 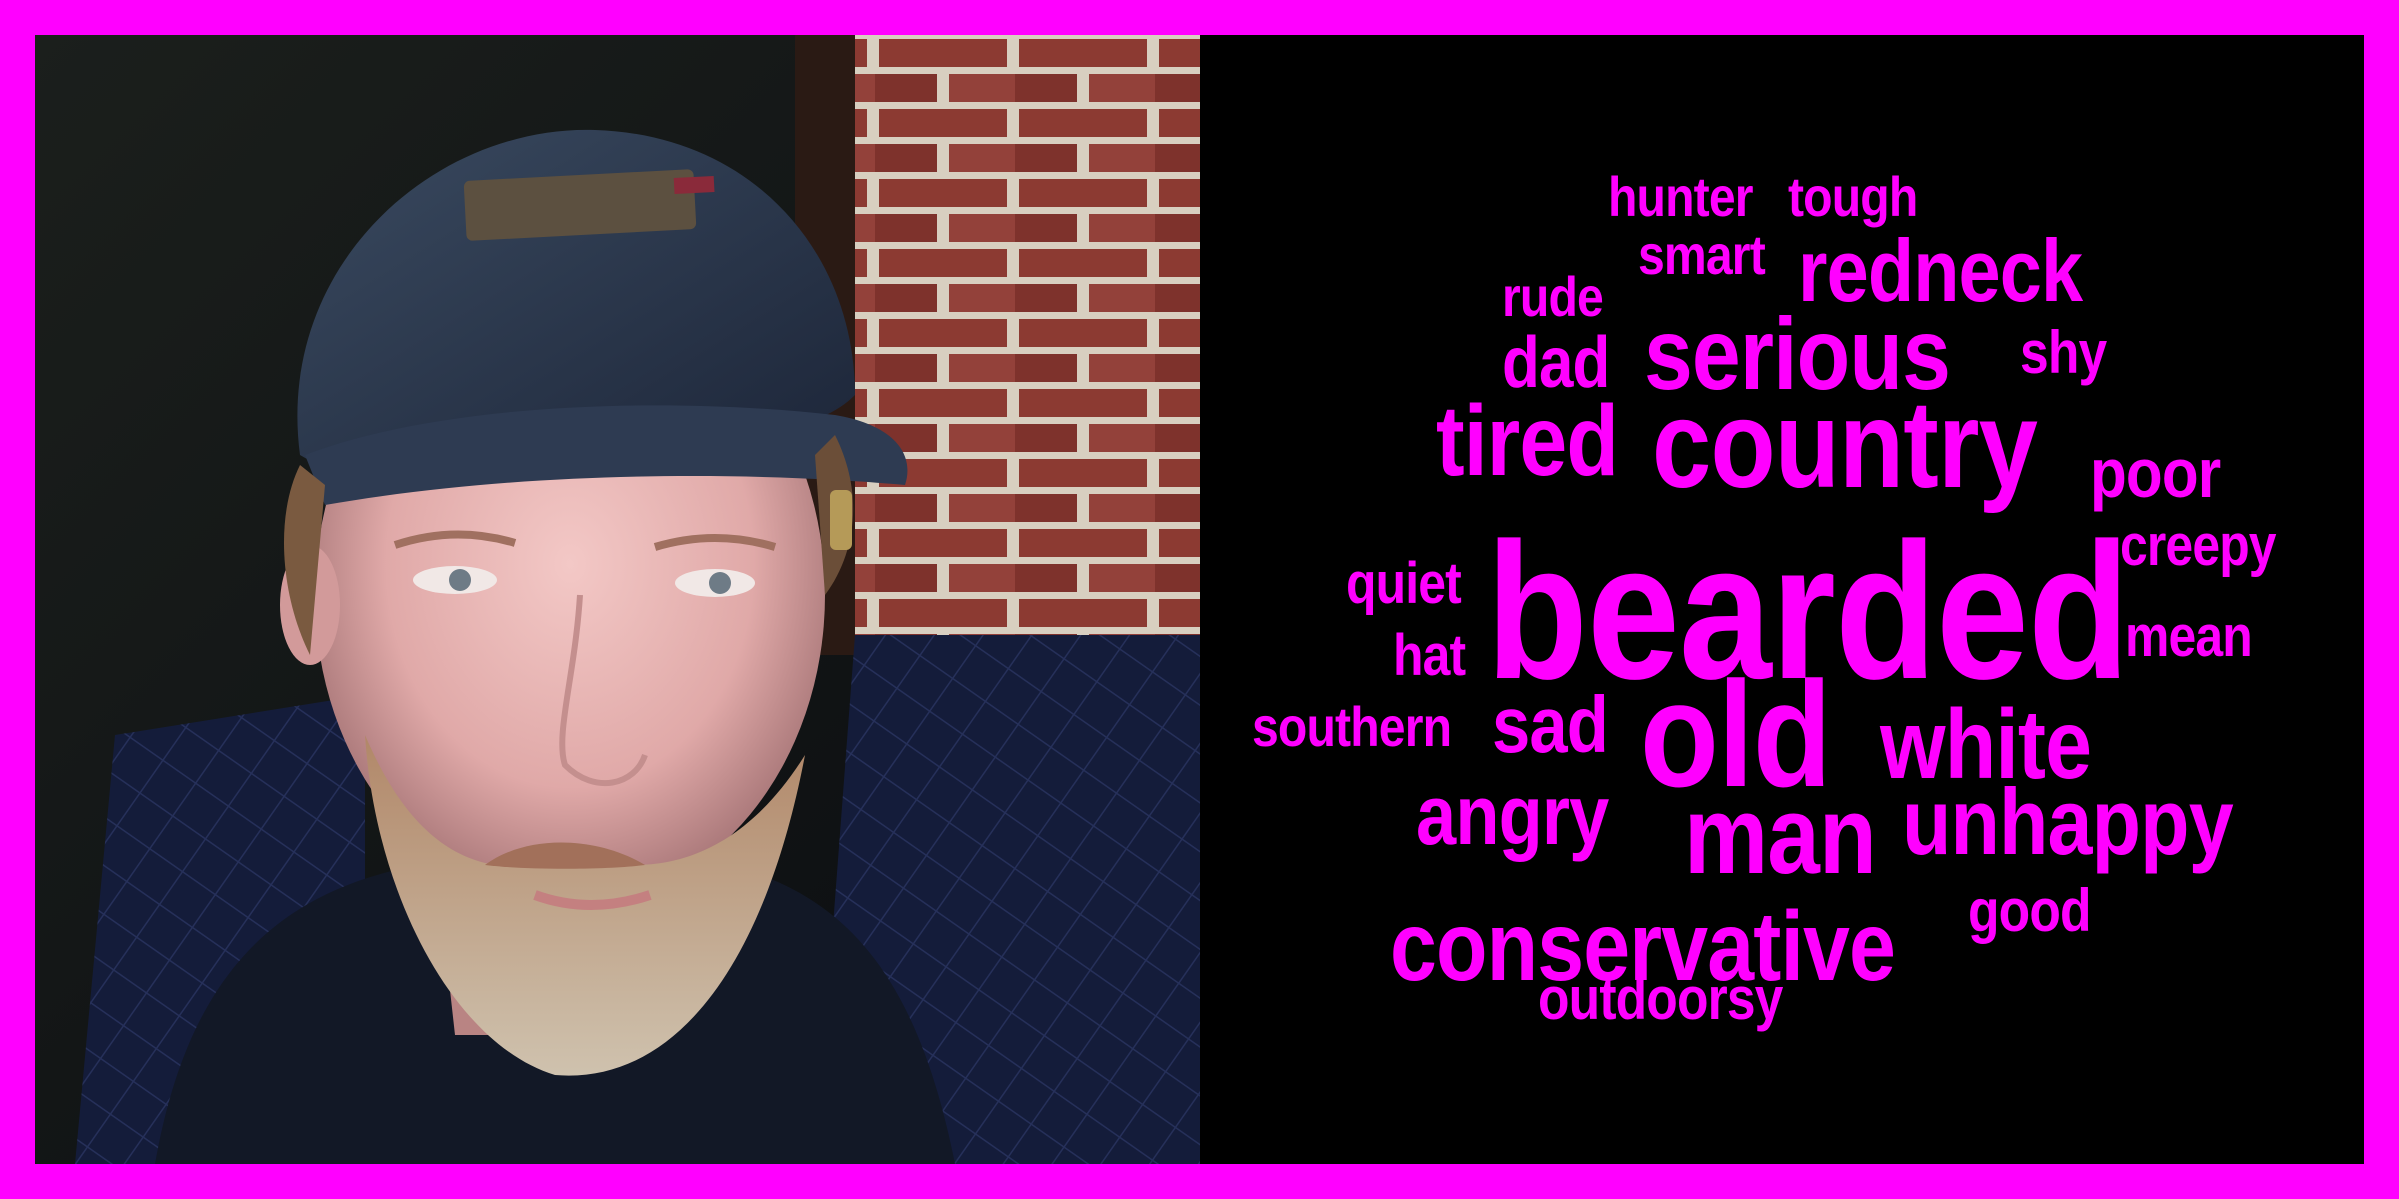 What do you see at coordinates (1845, 445) in the screenshot?
I see `word-country: country` at bounding box center [1845, 445].